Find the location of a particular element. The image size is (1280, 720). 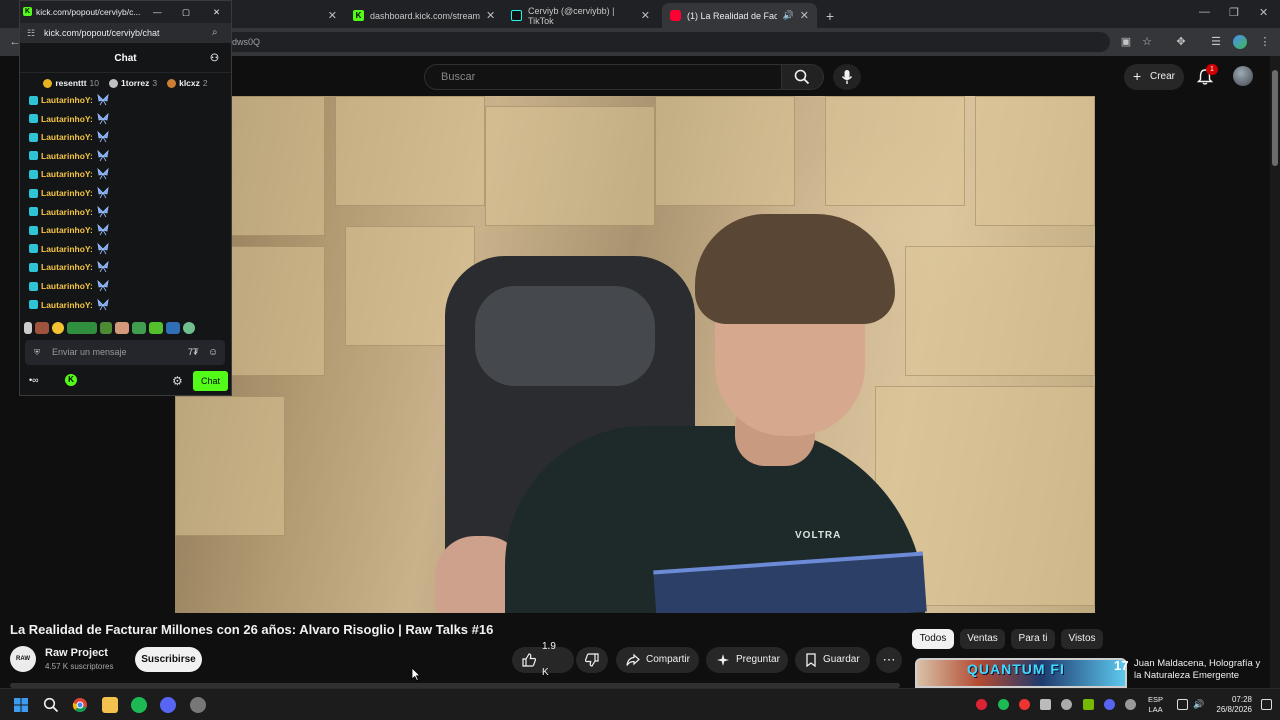

chat-message-input: ⛨ Enviar un mensaje 7₮ ☺ is located at coordinates (125, 352).